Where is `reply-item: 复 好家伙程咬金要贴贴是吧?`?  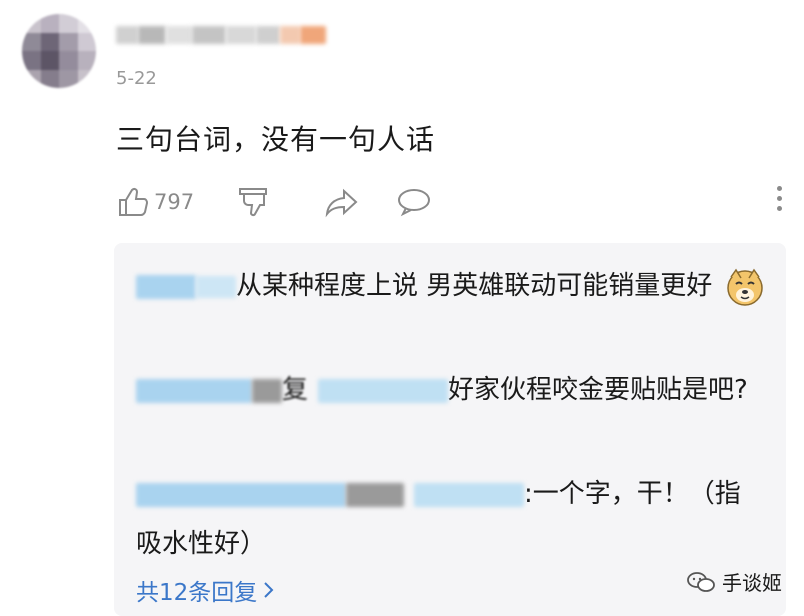 reply-item: 复 好家伙程咬金要贴贴是吧? is located at coordinates (451, 390).